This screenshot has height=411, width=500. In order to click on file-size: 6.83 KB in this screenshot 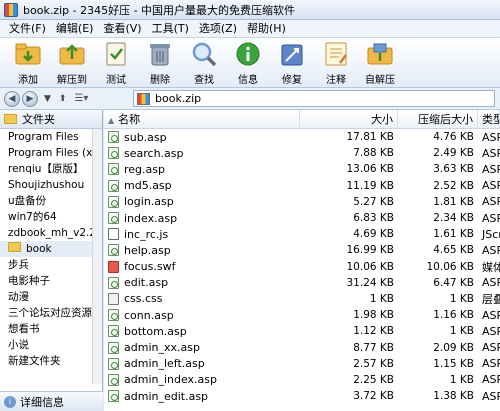, I will do `click(373, 218)`.